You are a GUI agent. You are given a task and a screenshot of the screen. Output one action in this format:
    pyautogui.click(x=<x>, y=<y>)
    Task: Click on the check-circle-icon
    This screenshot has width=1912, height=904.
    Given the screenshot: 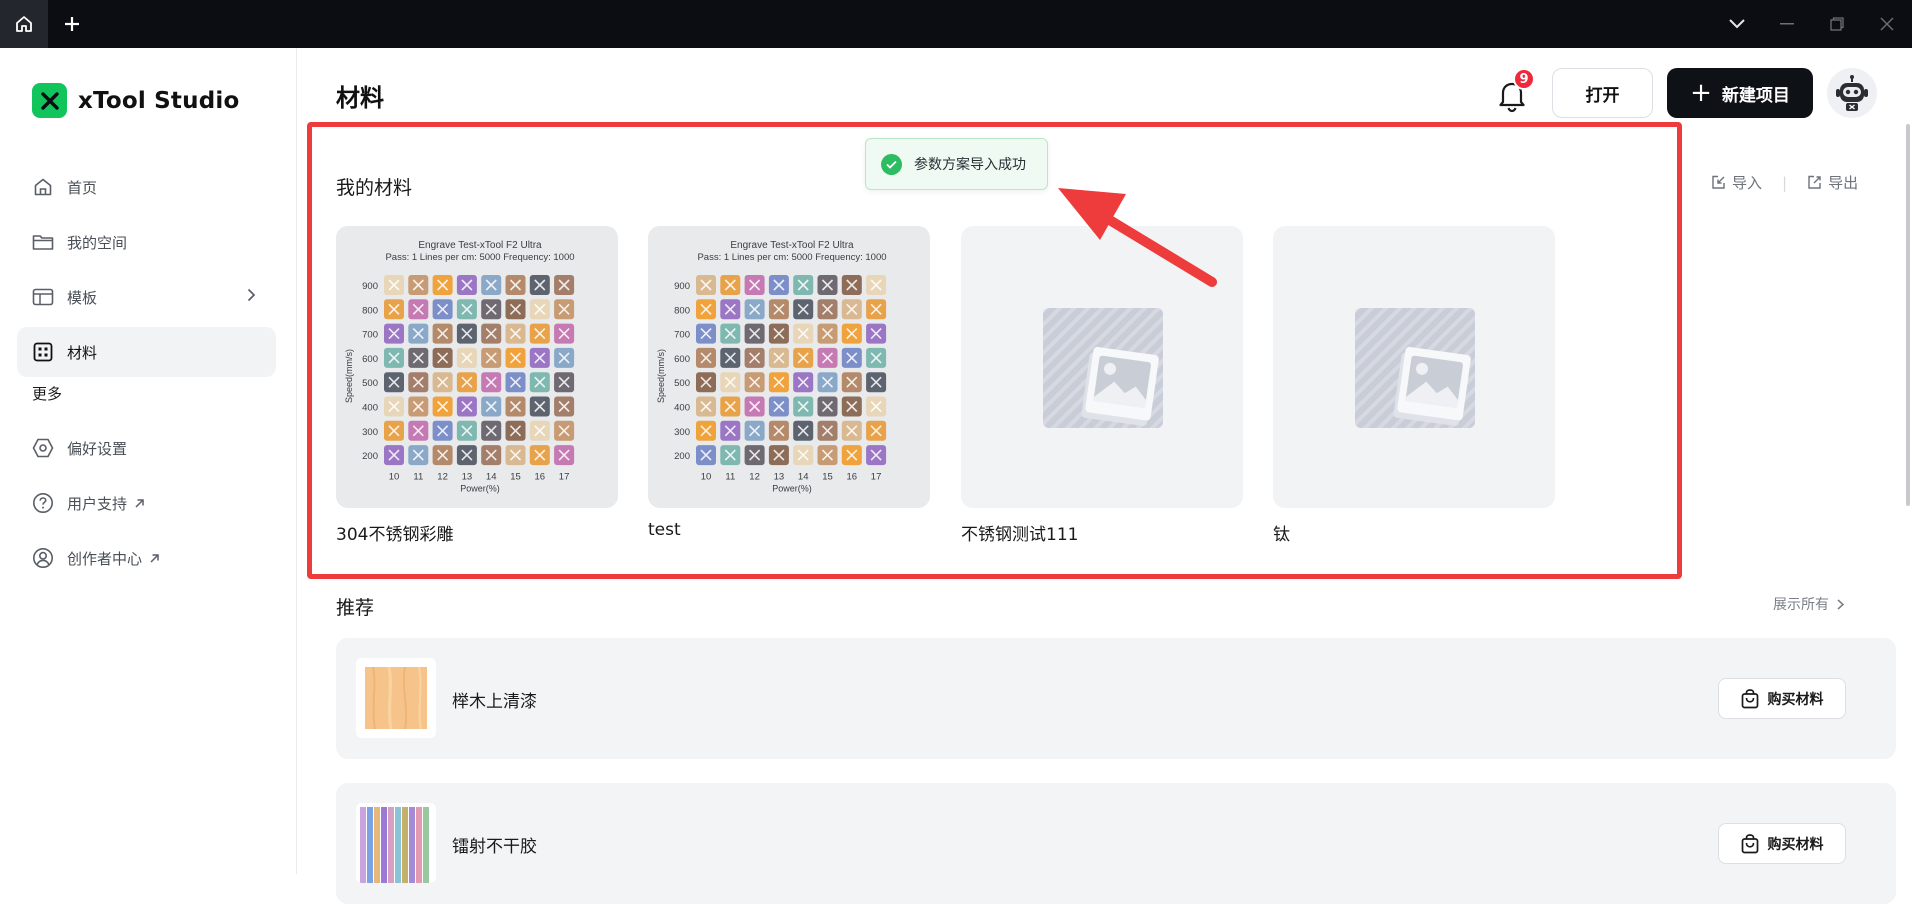 What is the action you would take?
    pyautogui.click(x=891, y=164)
    